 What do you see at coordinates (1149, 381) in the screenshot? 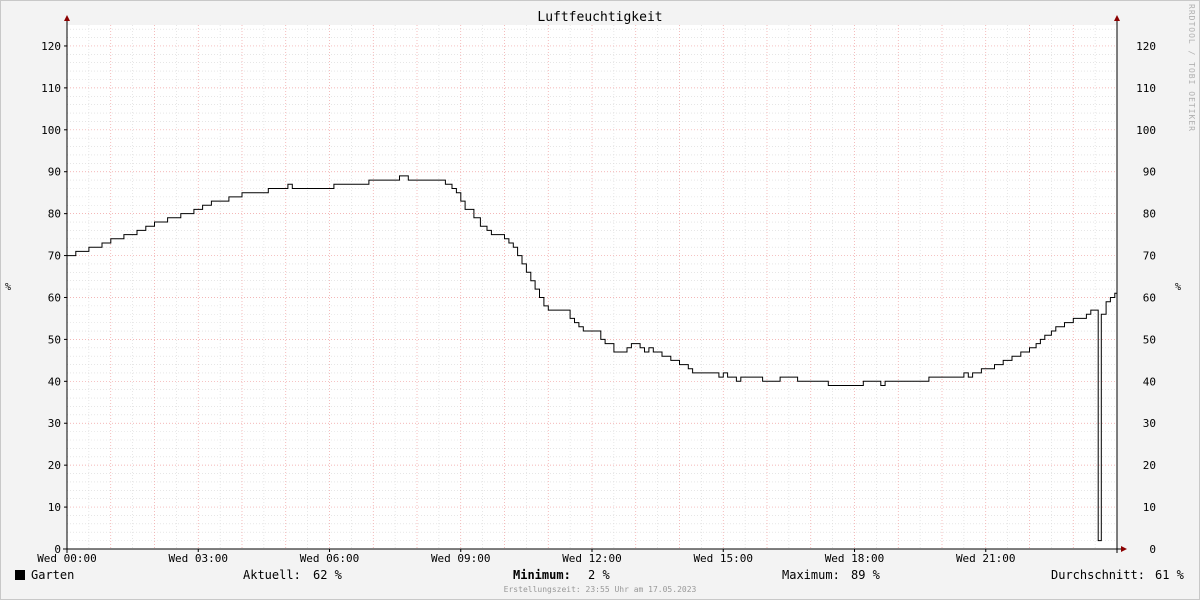
I see `y-tick-label-right: 40` at bounding box center [1149, 381].